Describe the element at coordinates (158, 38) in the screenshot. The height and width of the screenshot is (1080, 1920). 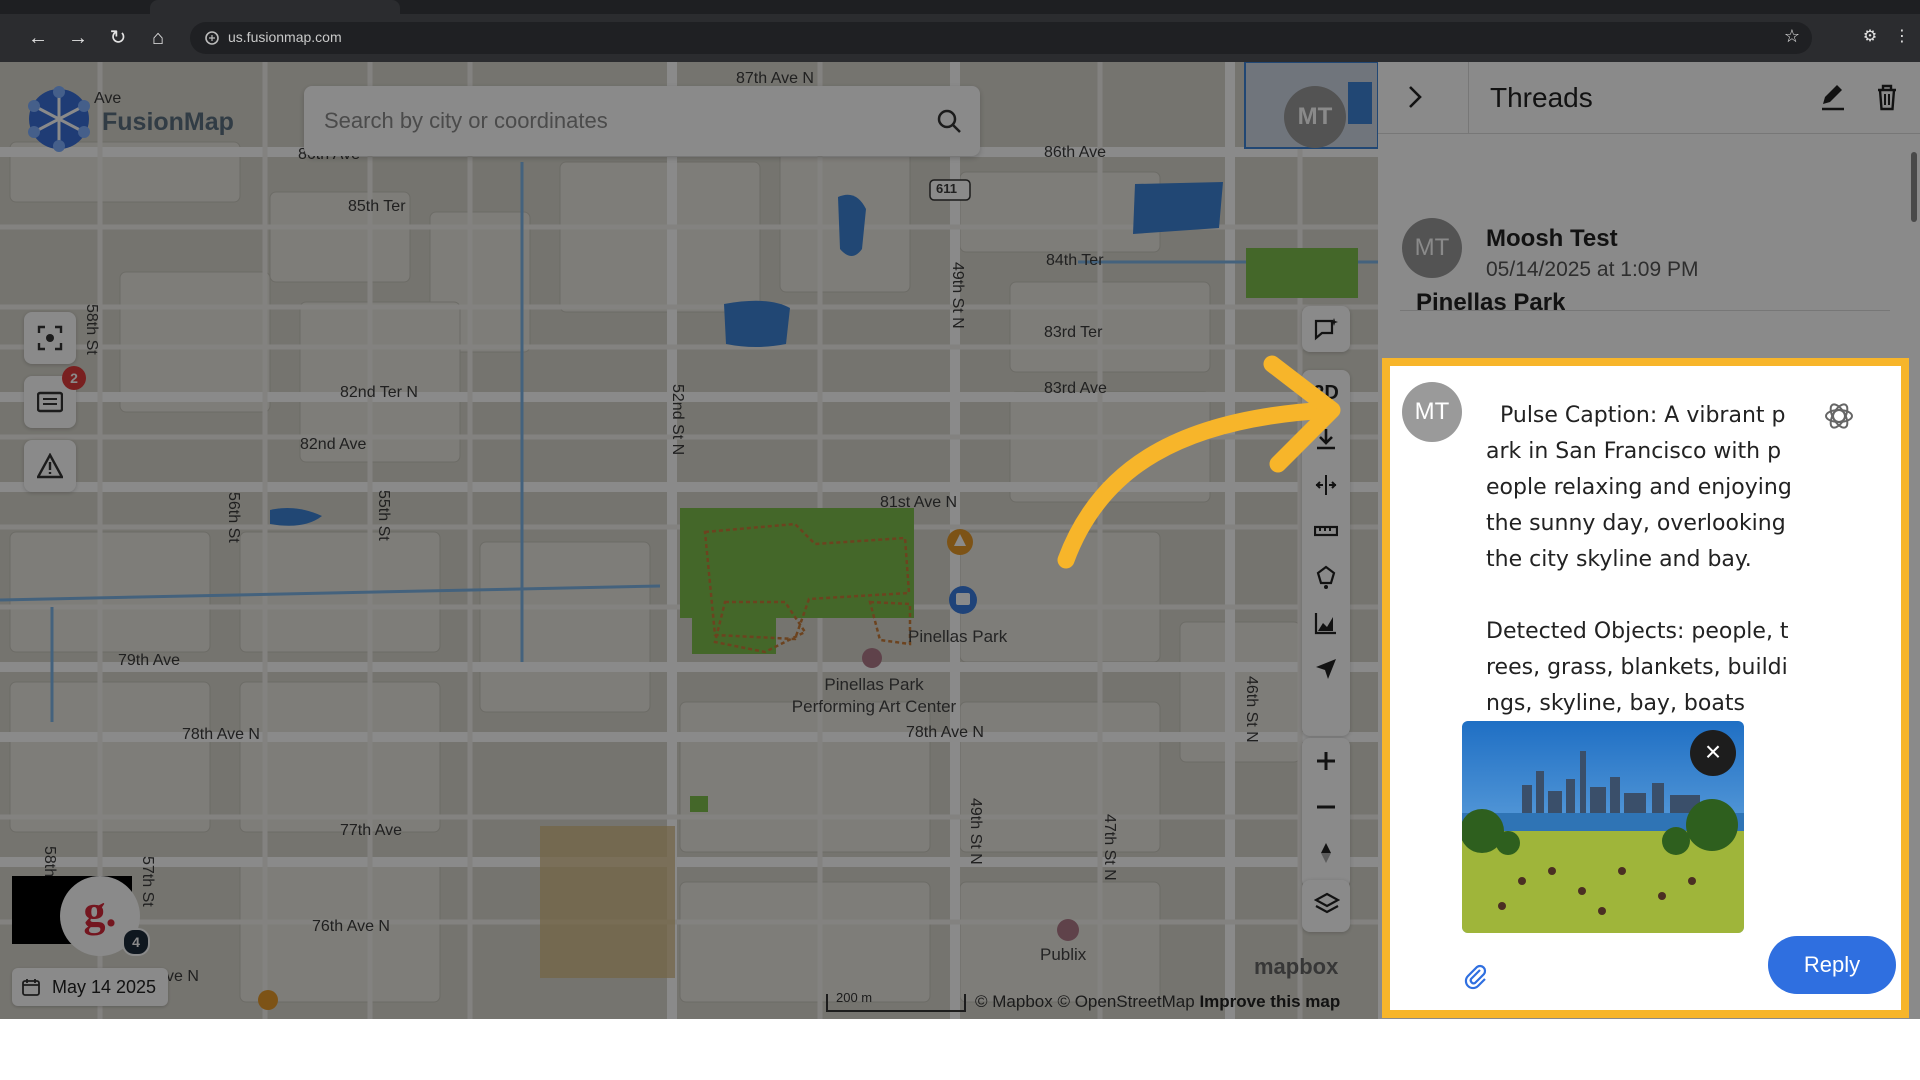
I see `home-icon: ⌂` at that location.